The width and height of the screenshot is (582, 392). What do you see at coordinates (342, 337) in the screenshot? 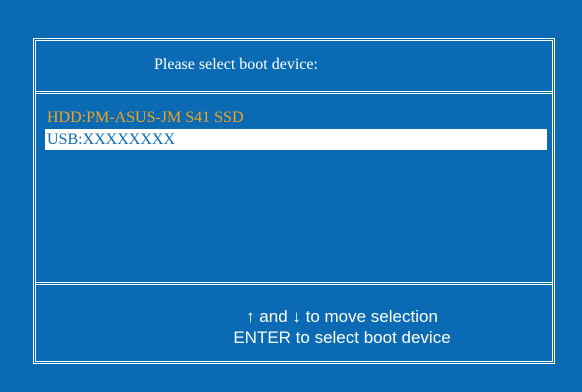
I see `select-help-text: ENTER to select boot device` at bounding box center [342, 337].